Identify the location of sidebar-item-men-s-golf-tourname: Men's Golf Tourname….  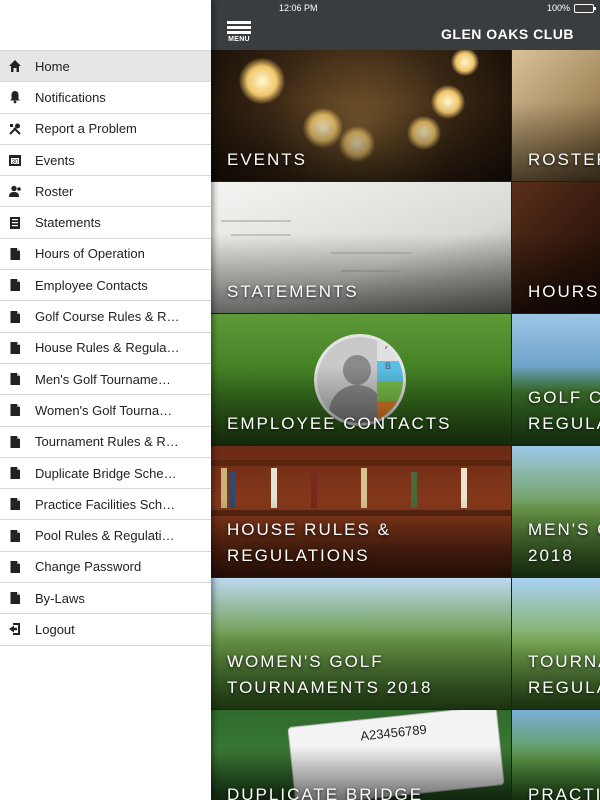
(105, 380).